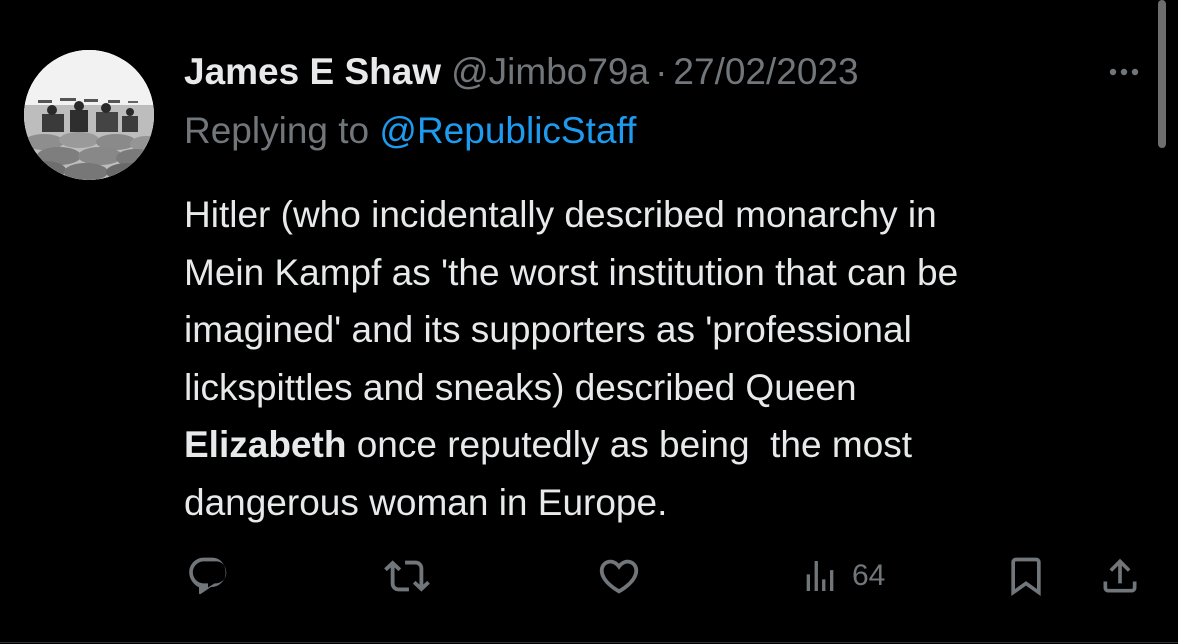 This screenshot has width=1178, height=644. What do you see at coordinates (265, 444) in the screenshot?
I see `highlighted-term: Elizabeth` at bounding box center [265, 444].